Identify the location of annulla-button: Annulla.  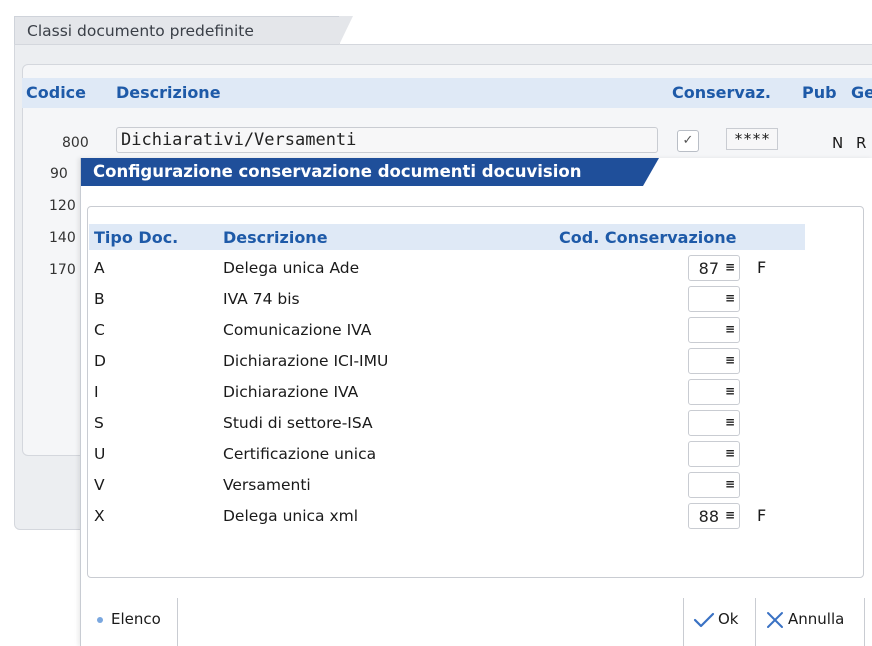
(804, 619).